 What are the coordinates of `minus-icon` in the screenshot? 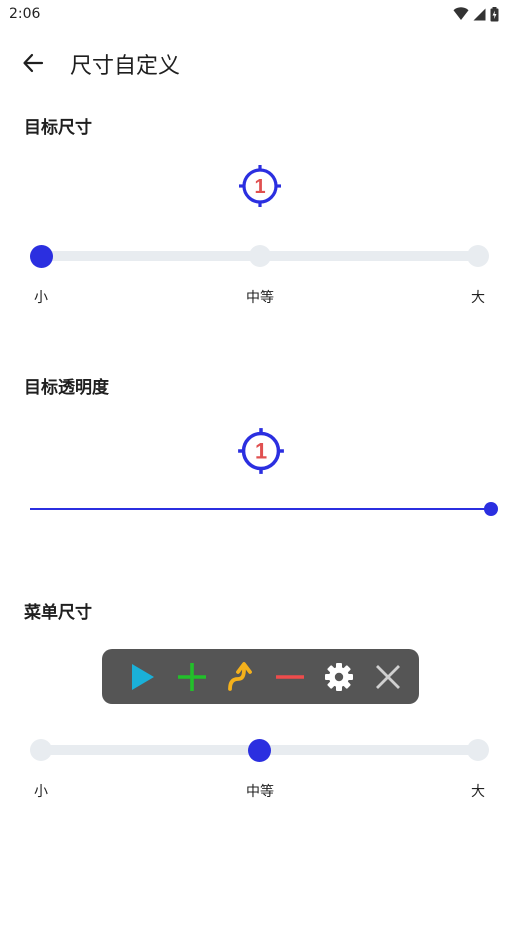 It's located at (290, 677).